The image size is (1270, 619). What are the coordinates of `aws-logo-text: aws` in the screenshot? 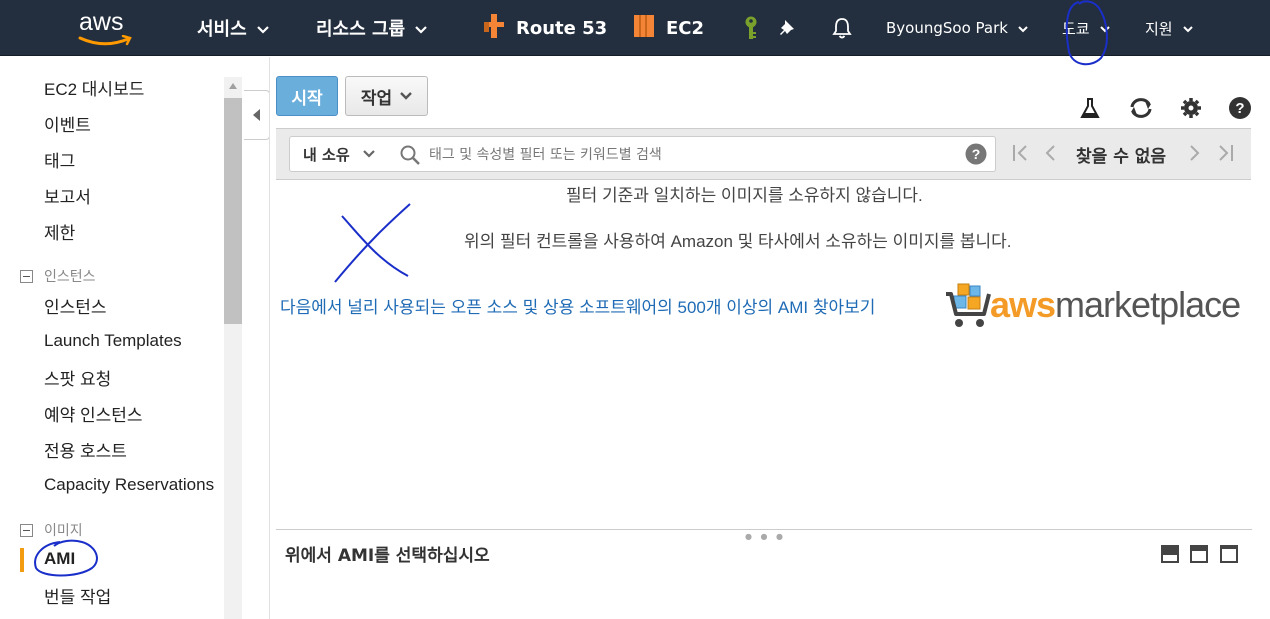 It's located at (101, 22).